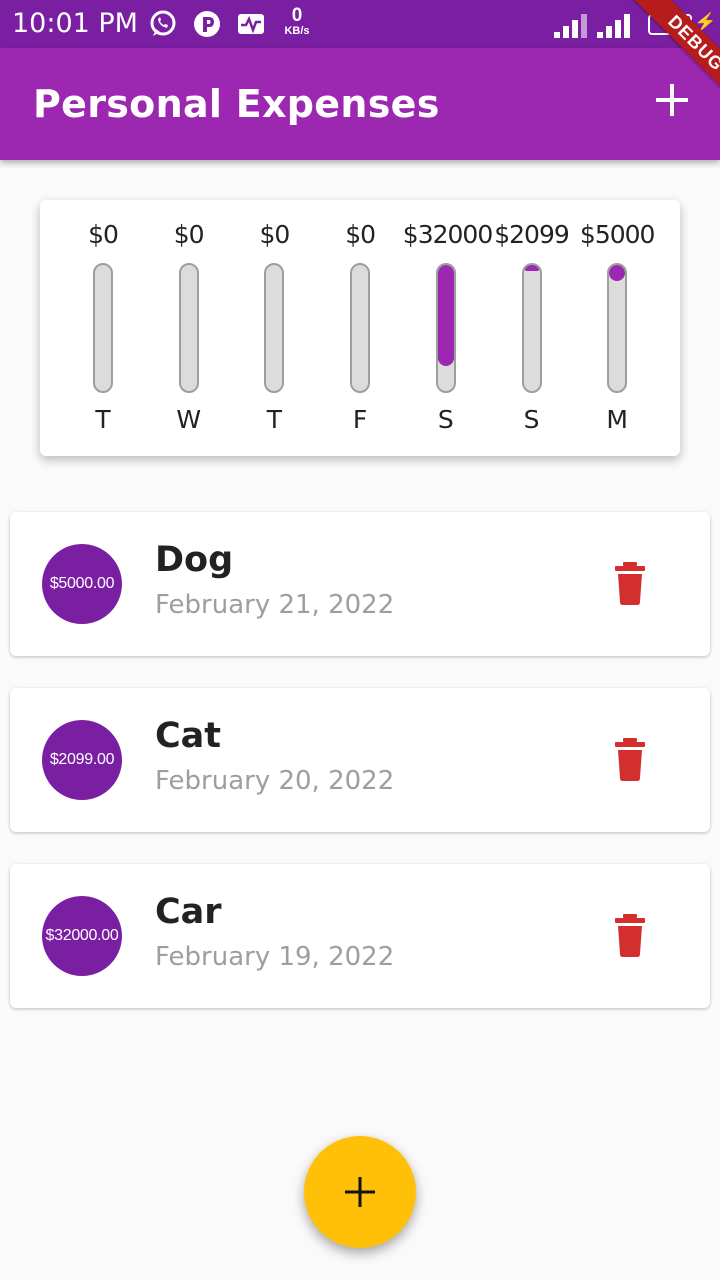 Image resolution: width=720 pixels, height=1280 pixels. What do you see at coordinates (236, 104) in the screenshot?
I see `page-title: Personal Expenses` at bounding box center [236, 104].